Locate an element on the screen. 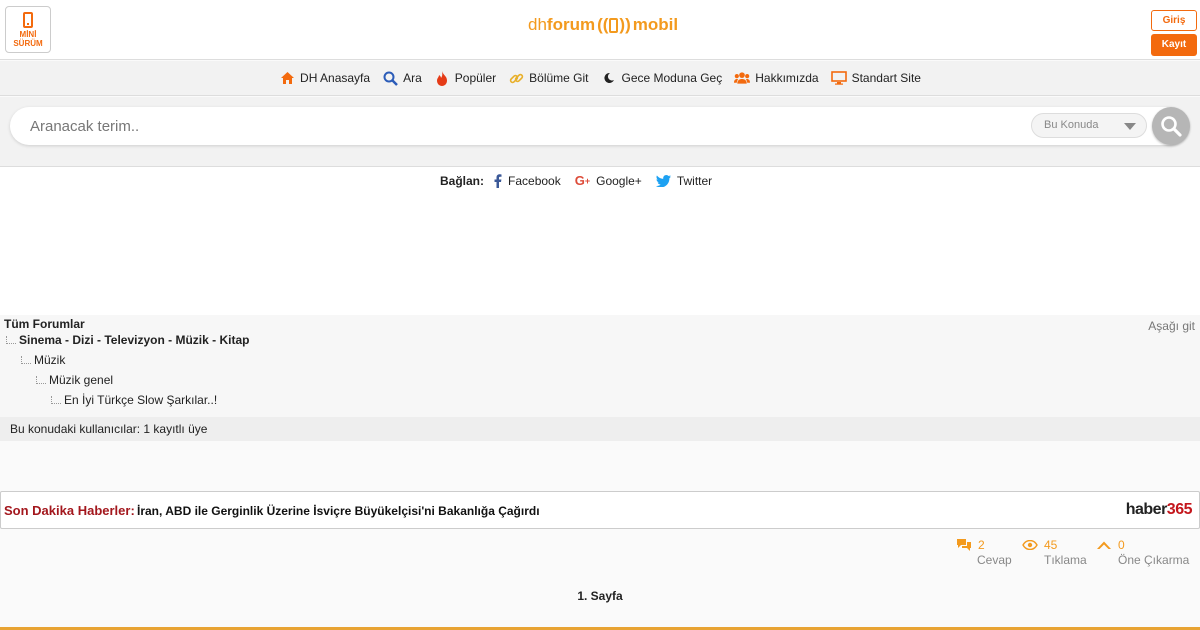 Image resolution: width=1200 pixels, height=630 pixels. google-plus-link: G + Google+ is located at coordinates (608, 180).